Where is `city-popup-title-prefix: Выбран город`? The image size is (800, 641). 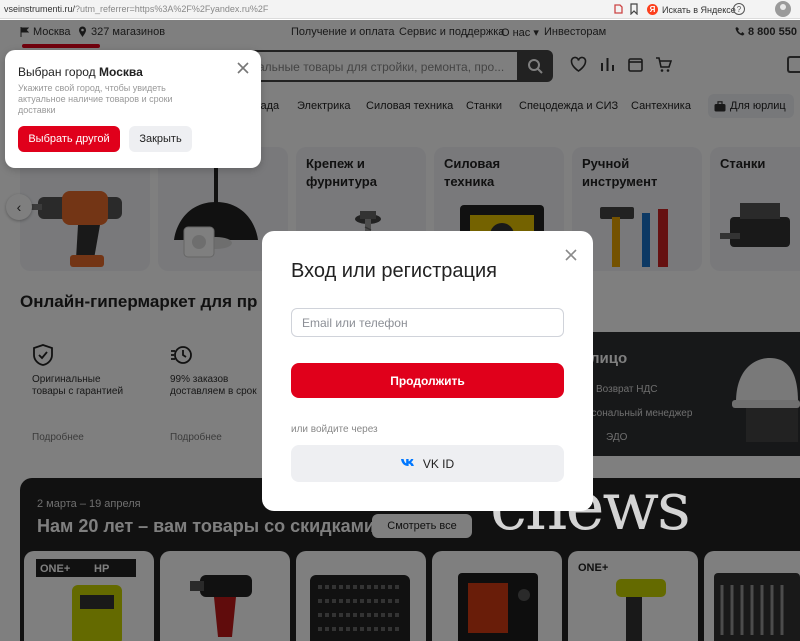 city-popup-title-prefix: Выбран город is located at coordinates (59, 72).